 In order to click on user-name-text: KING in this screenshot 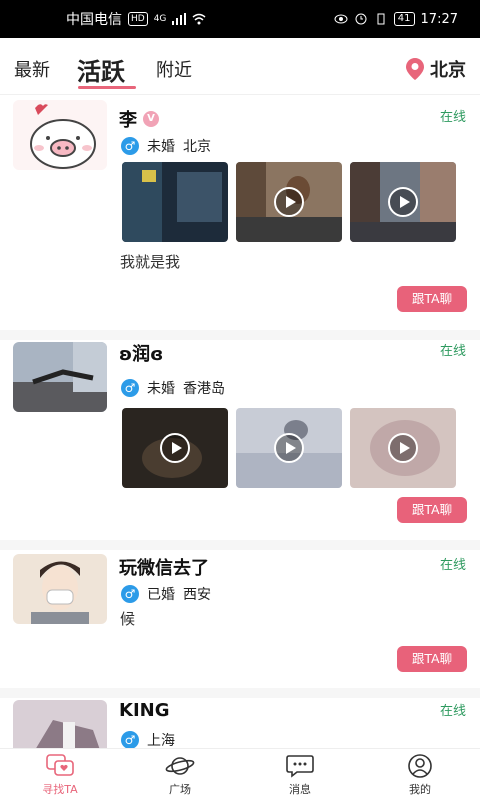, I will do `click(144, 710)`.